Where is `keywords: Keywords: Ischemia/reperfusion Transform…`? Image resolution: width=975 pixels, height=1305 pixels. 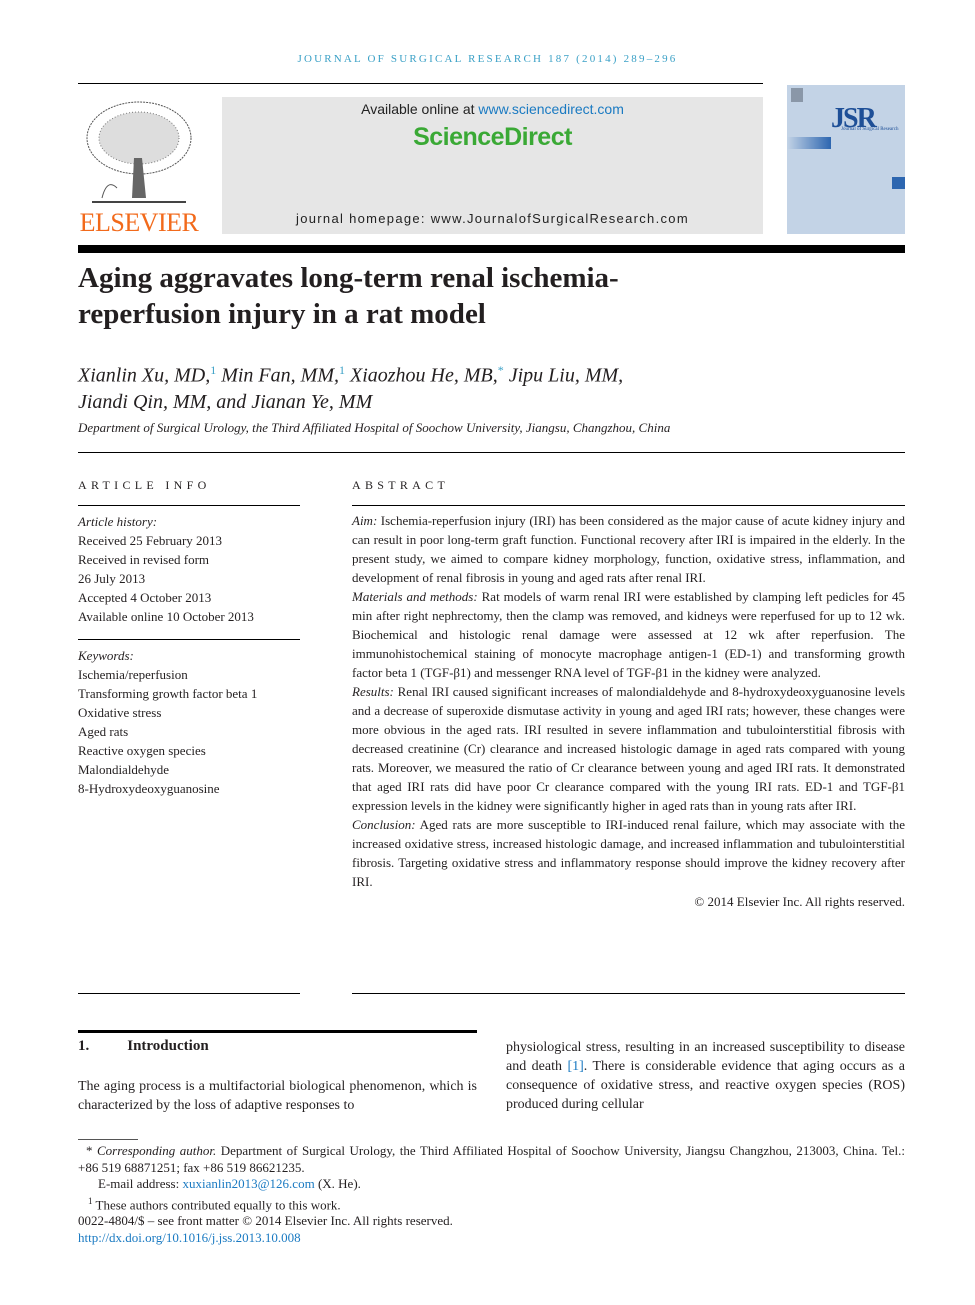
keywords: Keywords: Ischemia/reperfusion Transform… is located at coordinates (189, 722).